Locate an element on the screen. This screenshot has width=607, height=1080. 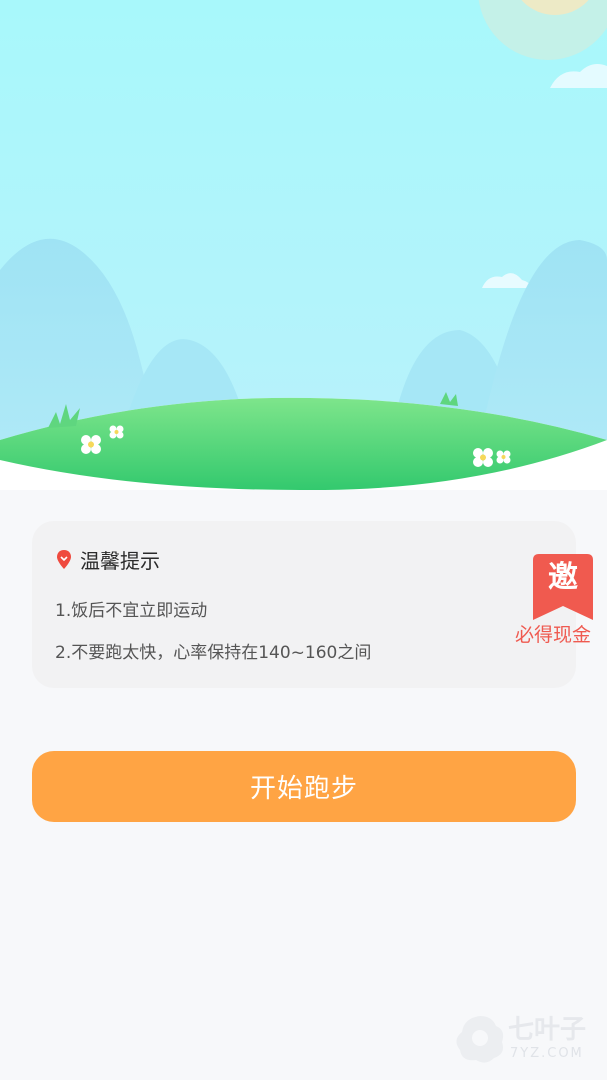
watermark-name: 七叶子 is located at coordinates (547, 1030).